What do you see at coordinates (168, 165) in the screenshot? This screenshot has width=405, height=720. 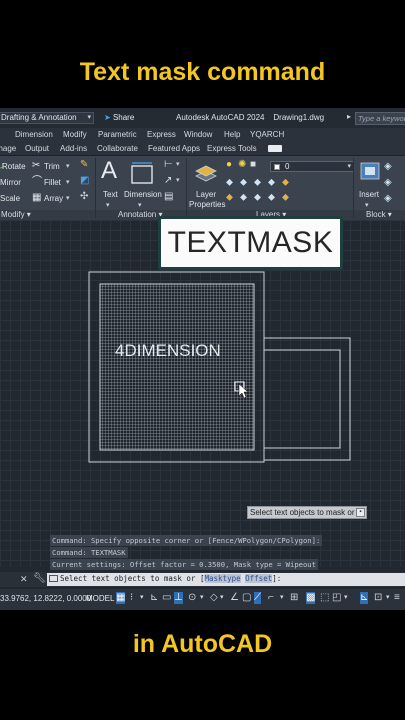 I see `linear-dimension-icon: ⊢` at bounding box center [168, 165].